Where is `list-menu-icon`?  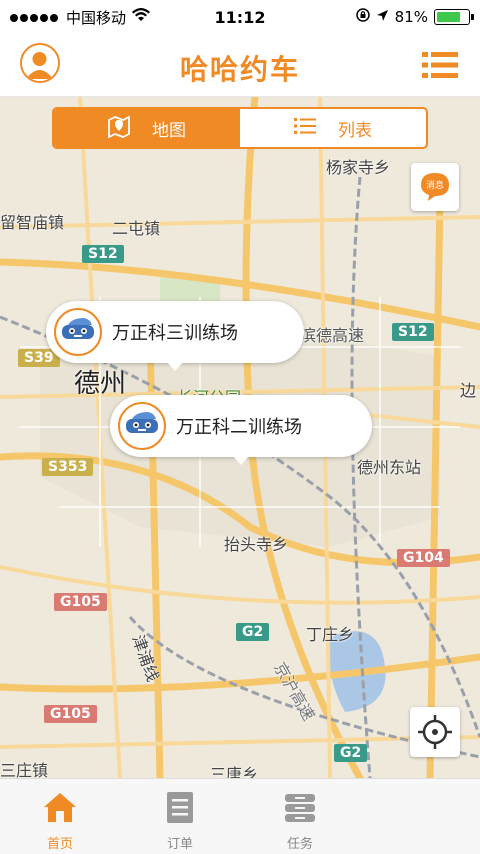 list-menu-icon is located at coordinates (440, 65).